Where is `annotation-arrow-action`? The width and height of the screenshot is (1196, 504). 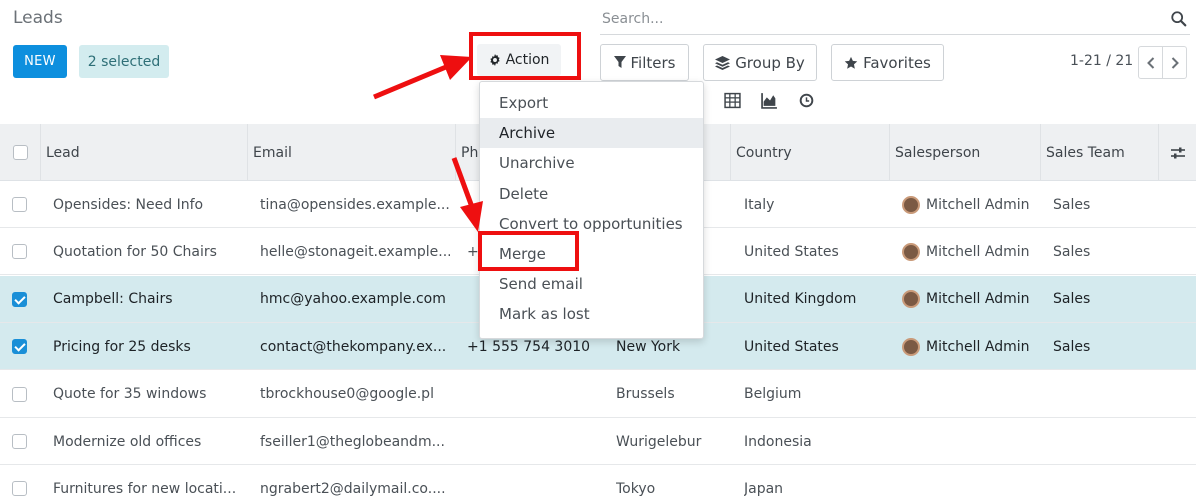
annotation-arrow-action is located at coordinates (422, 77).